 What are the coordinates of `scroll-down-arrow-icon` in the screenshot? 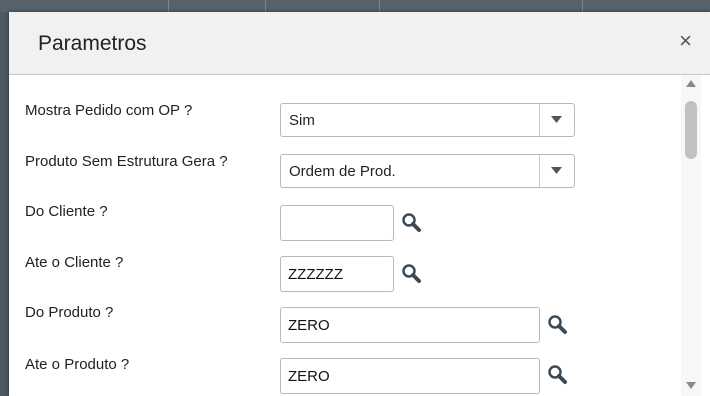 It's located at (691, 385).